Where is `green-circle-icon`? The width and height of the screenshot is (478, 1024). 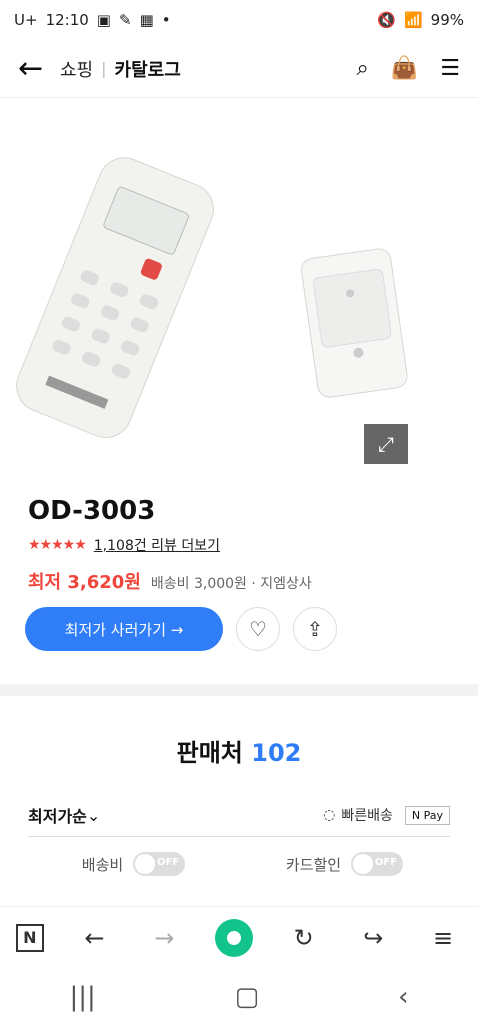 green-circle-icon is located at coordinates (233, 937).